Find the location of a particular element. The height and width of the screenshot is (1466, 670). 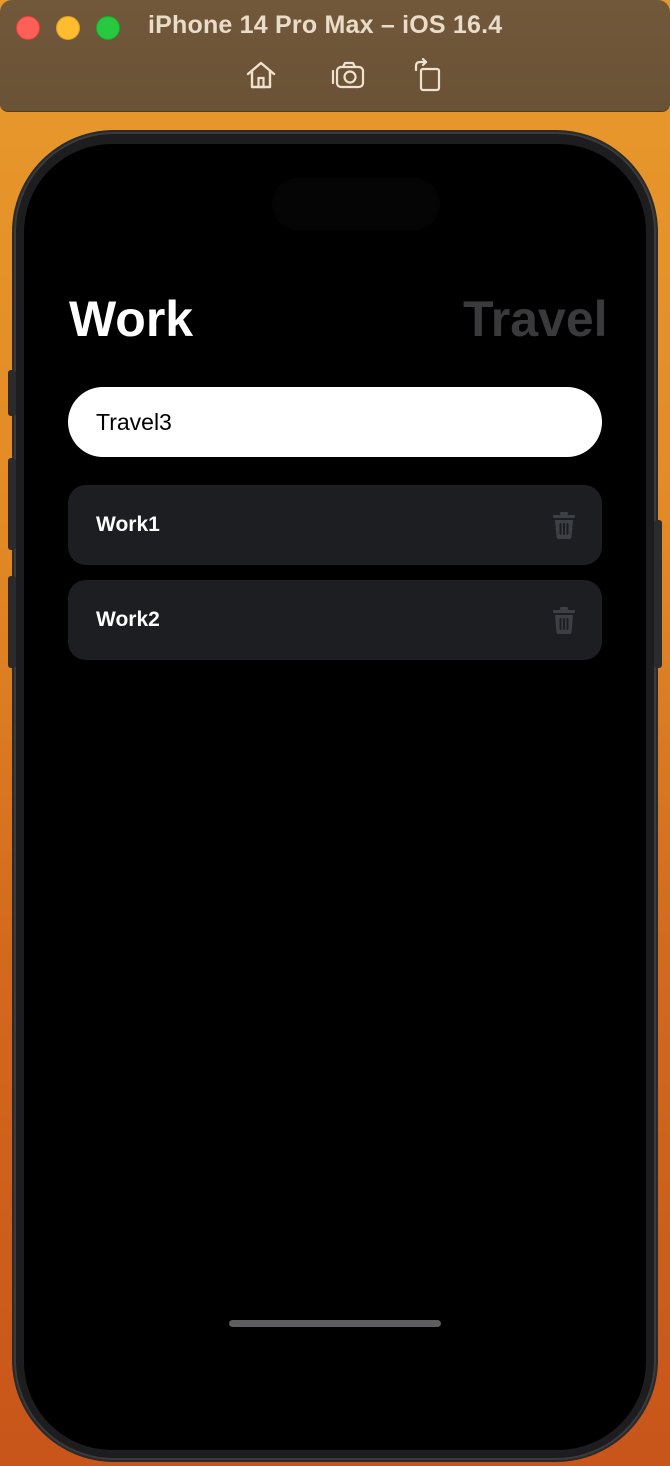

zoom-window-button is located at coordinates (108, 28).